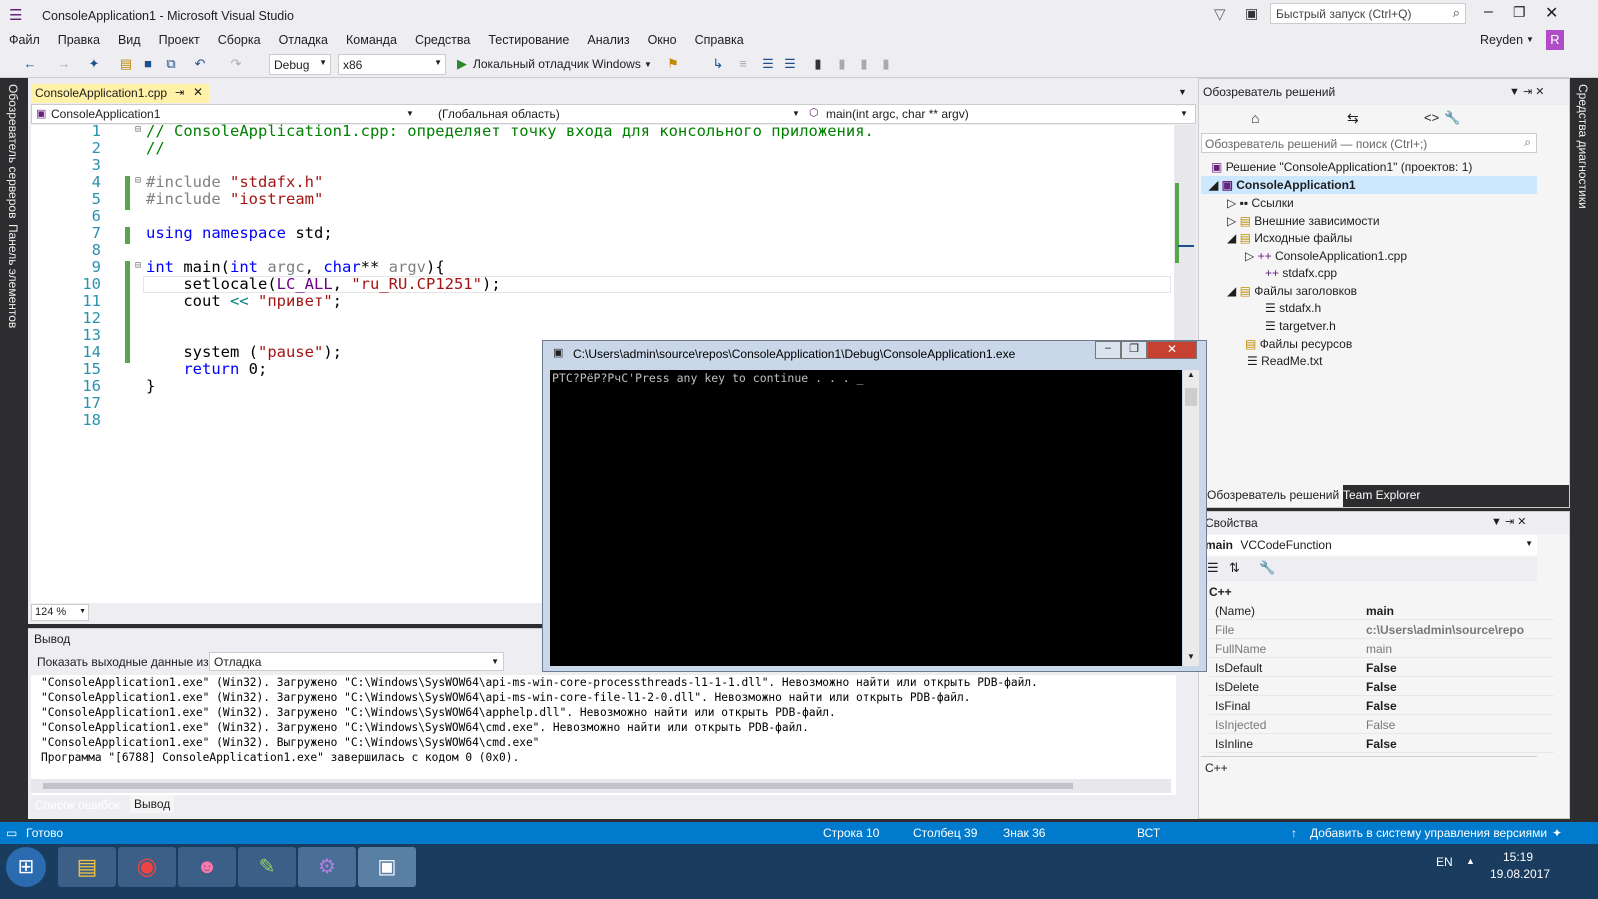 This screenshot has height=899, width=1598. Describe the element at coordinates (1234, 568) in the screenshot. I see `alphabetical-icon: ⇅` at that location.